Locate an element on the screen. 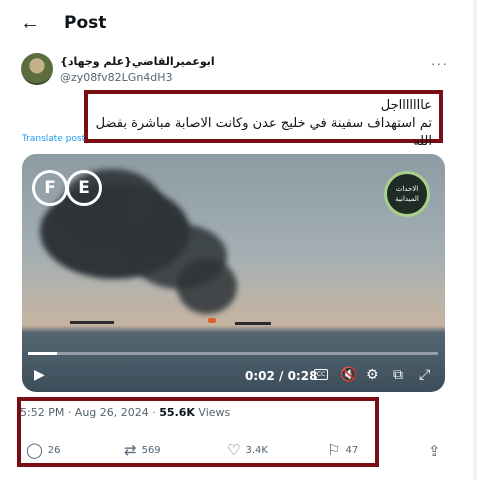 The height and width of the screenshot is (480, 477). play-icon: ▶ is located at coordinates (39, 375).